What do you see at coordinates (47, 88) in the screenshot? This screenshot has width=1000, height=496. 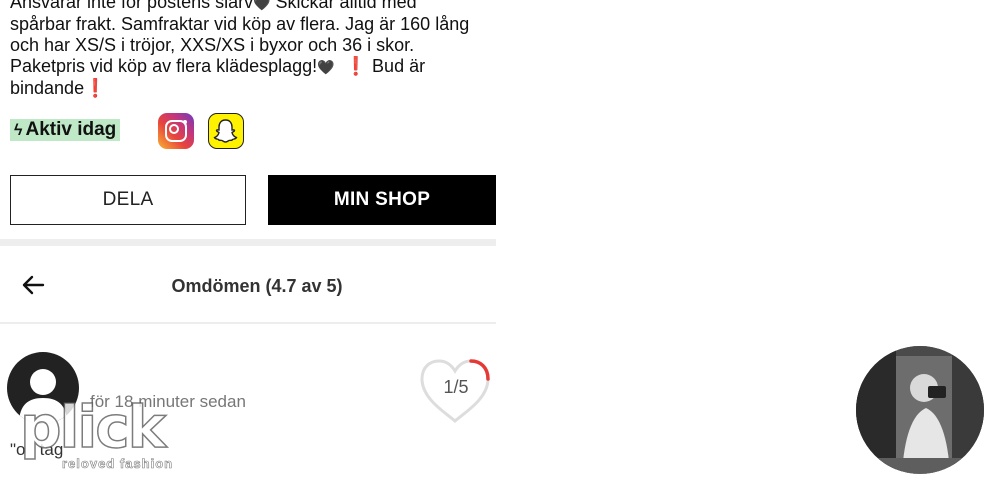 I see `description-line-5: bindande` at bounding box center [47, 88].